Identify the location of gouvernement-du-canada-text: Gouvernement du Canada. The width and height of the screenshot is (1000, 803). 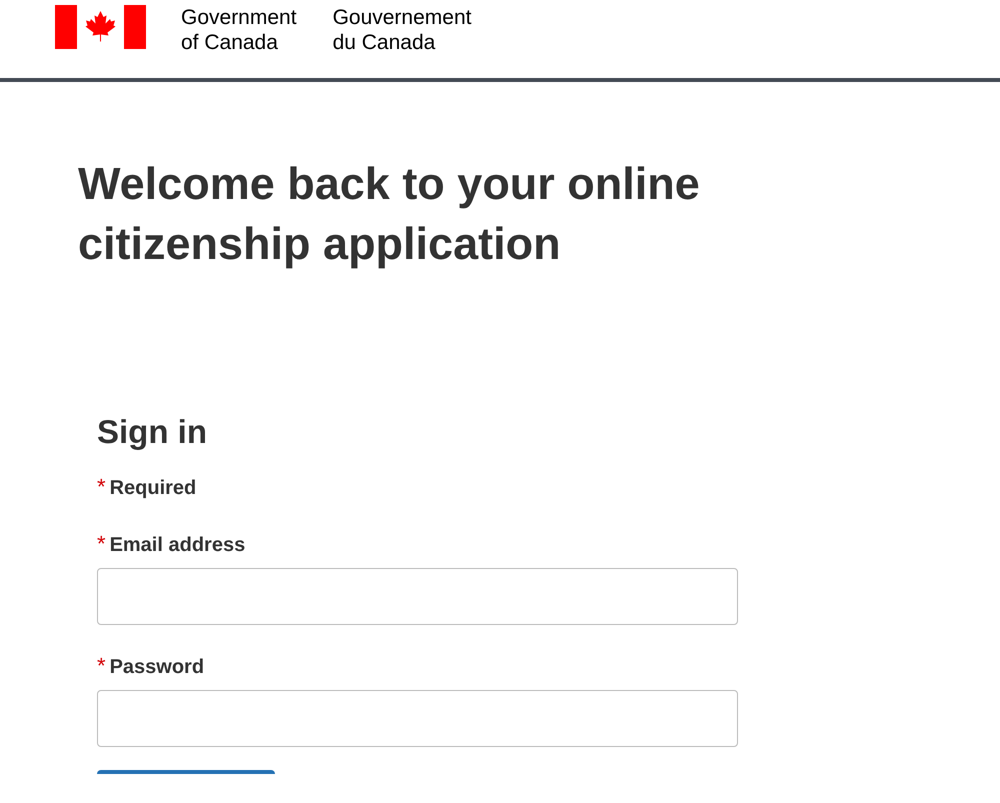
(402, 30).